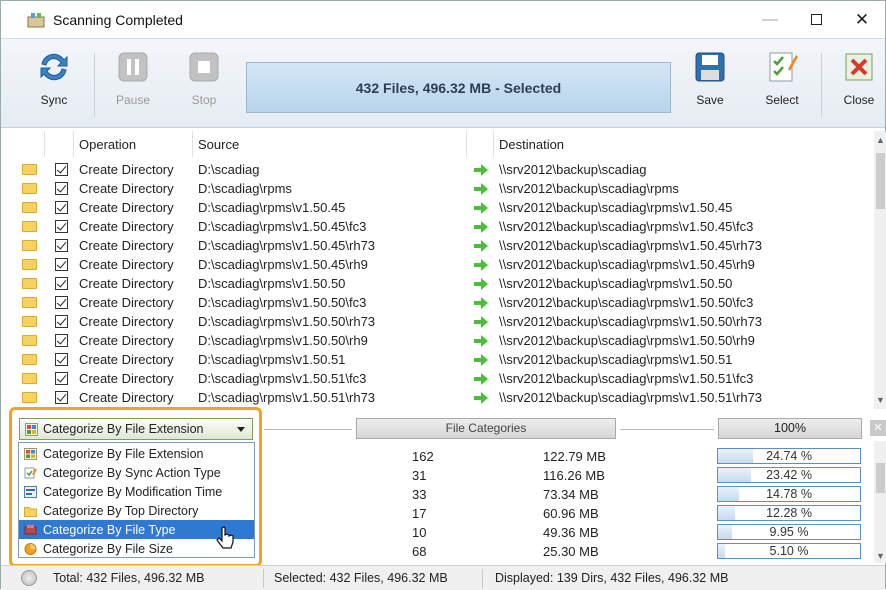 The image size is (886, 590). I want to click on source-cell: D:\scadiag, so click(229, 169).